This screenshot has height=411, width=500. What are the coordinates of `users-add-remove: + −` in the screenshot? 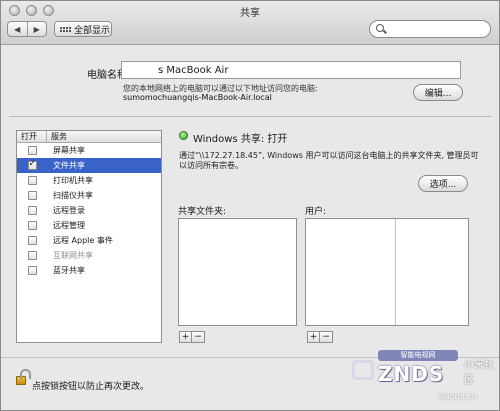 It's located at (320, 337).